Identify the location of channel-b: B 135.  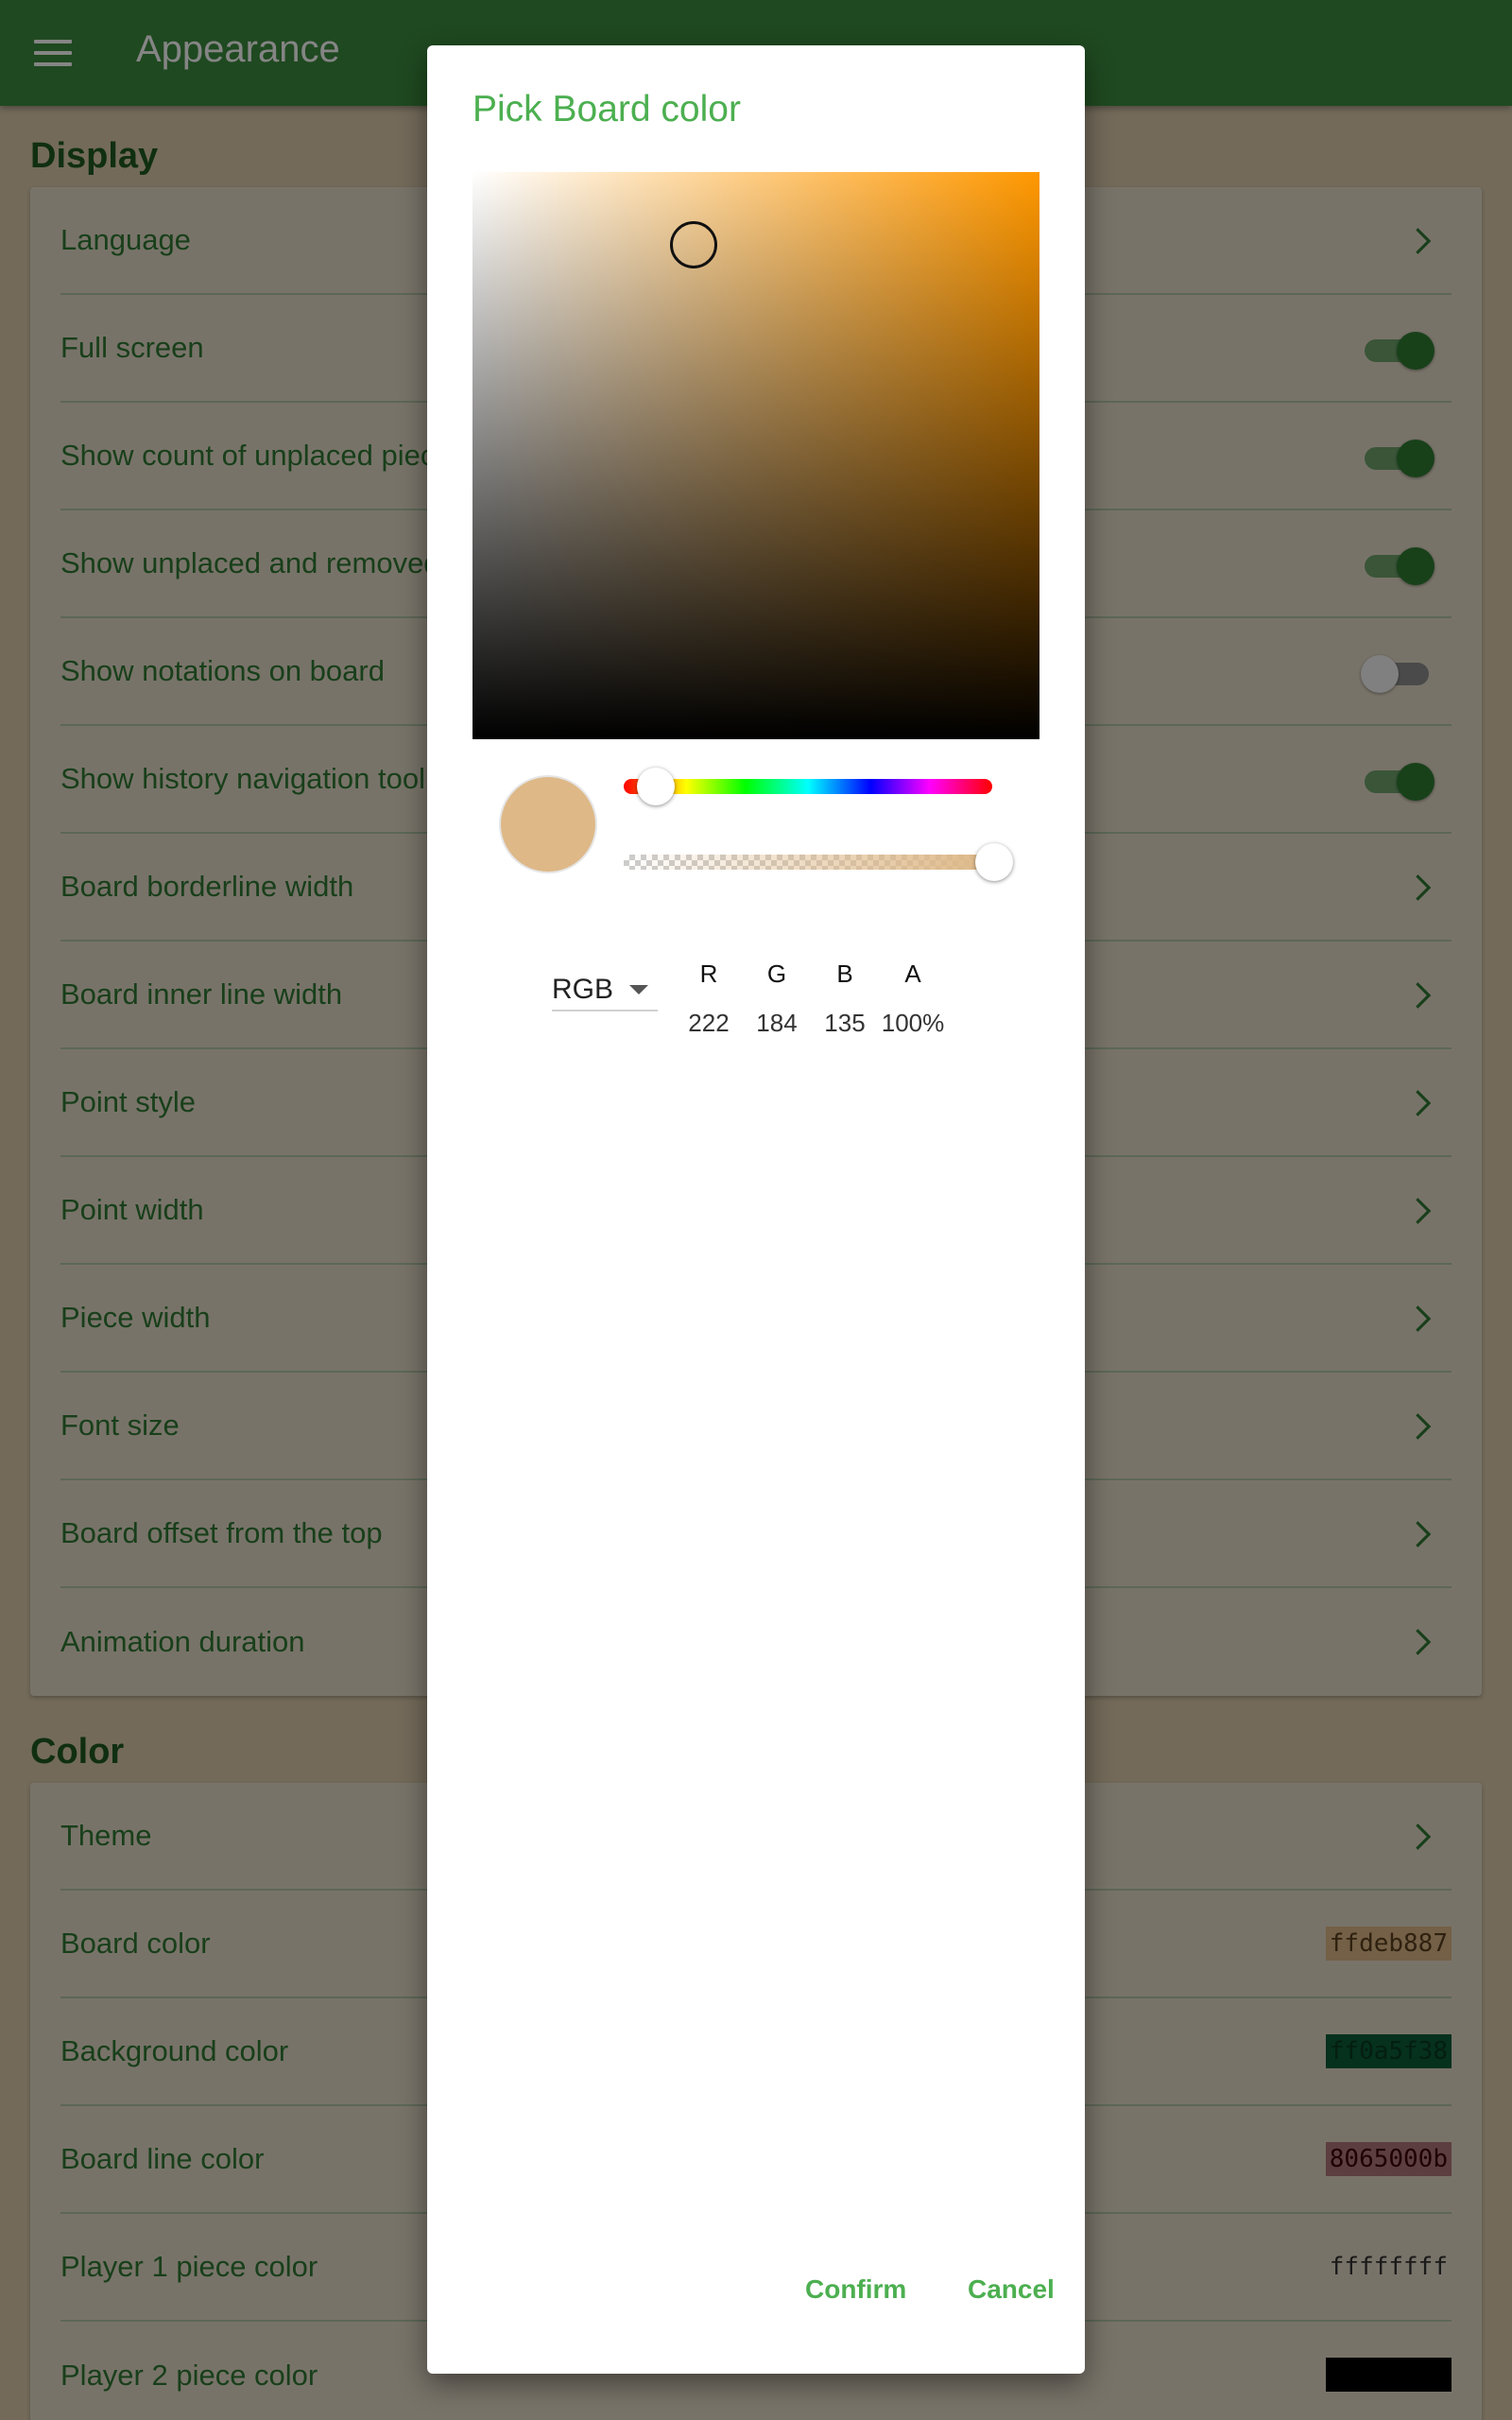
(845, 998).